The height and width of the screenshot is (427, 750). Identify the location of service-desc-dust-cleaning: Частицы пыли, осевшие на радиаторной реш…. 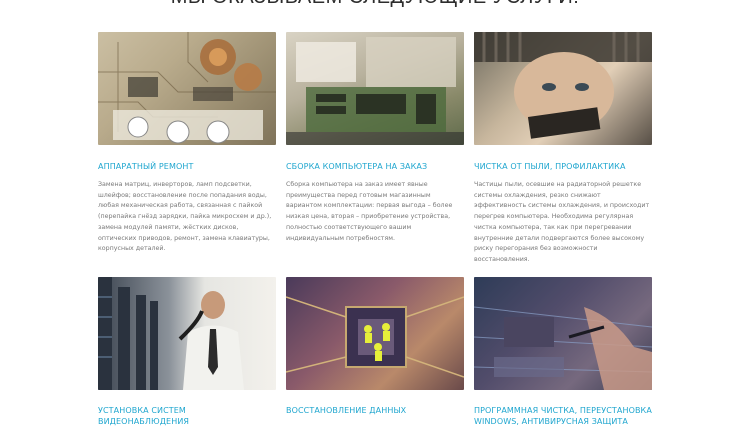
(562, 222).